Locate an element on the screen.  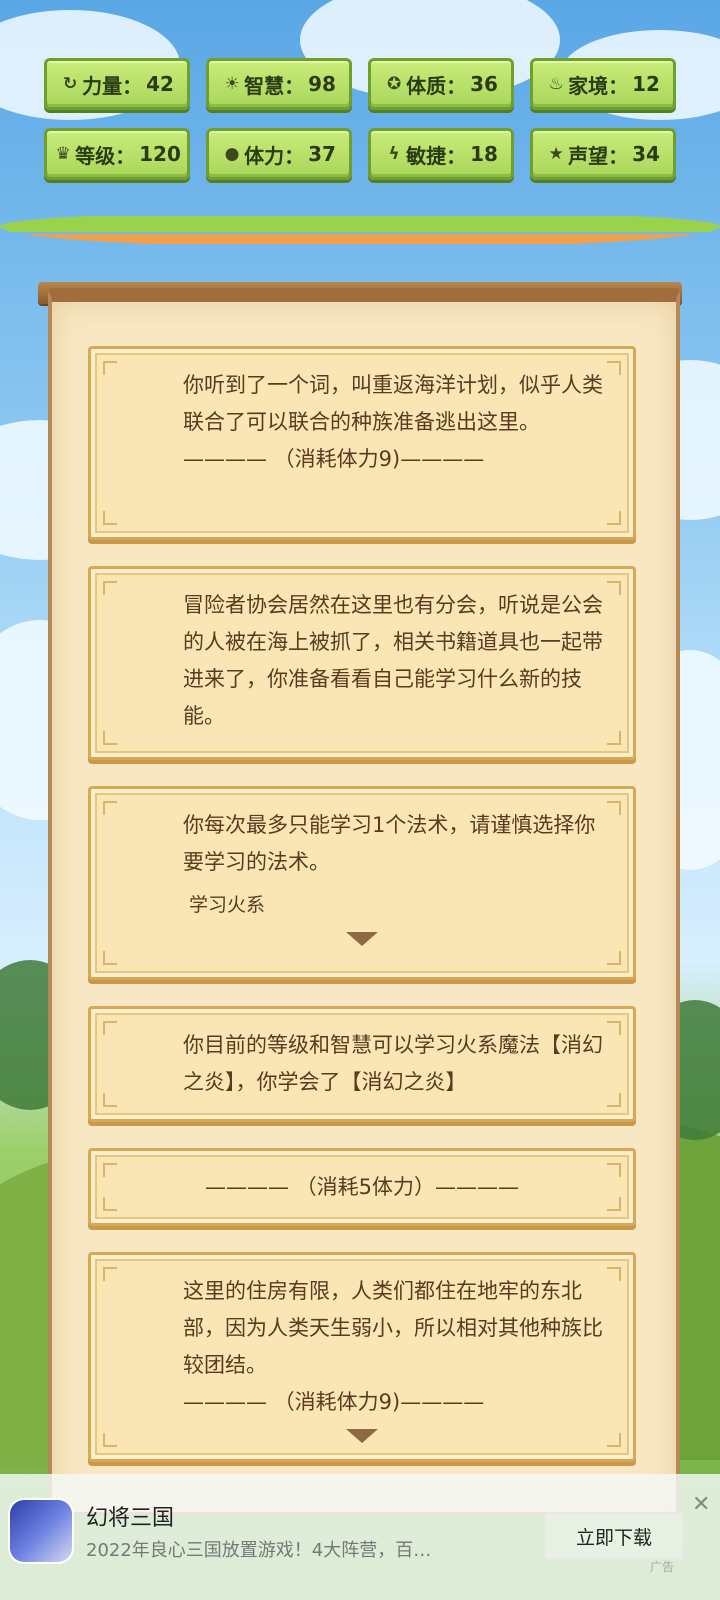
stat-value: 18 is located at coordinates (484, 154).